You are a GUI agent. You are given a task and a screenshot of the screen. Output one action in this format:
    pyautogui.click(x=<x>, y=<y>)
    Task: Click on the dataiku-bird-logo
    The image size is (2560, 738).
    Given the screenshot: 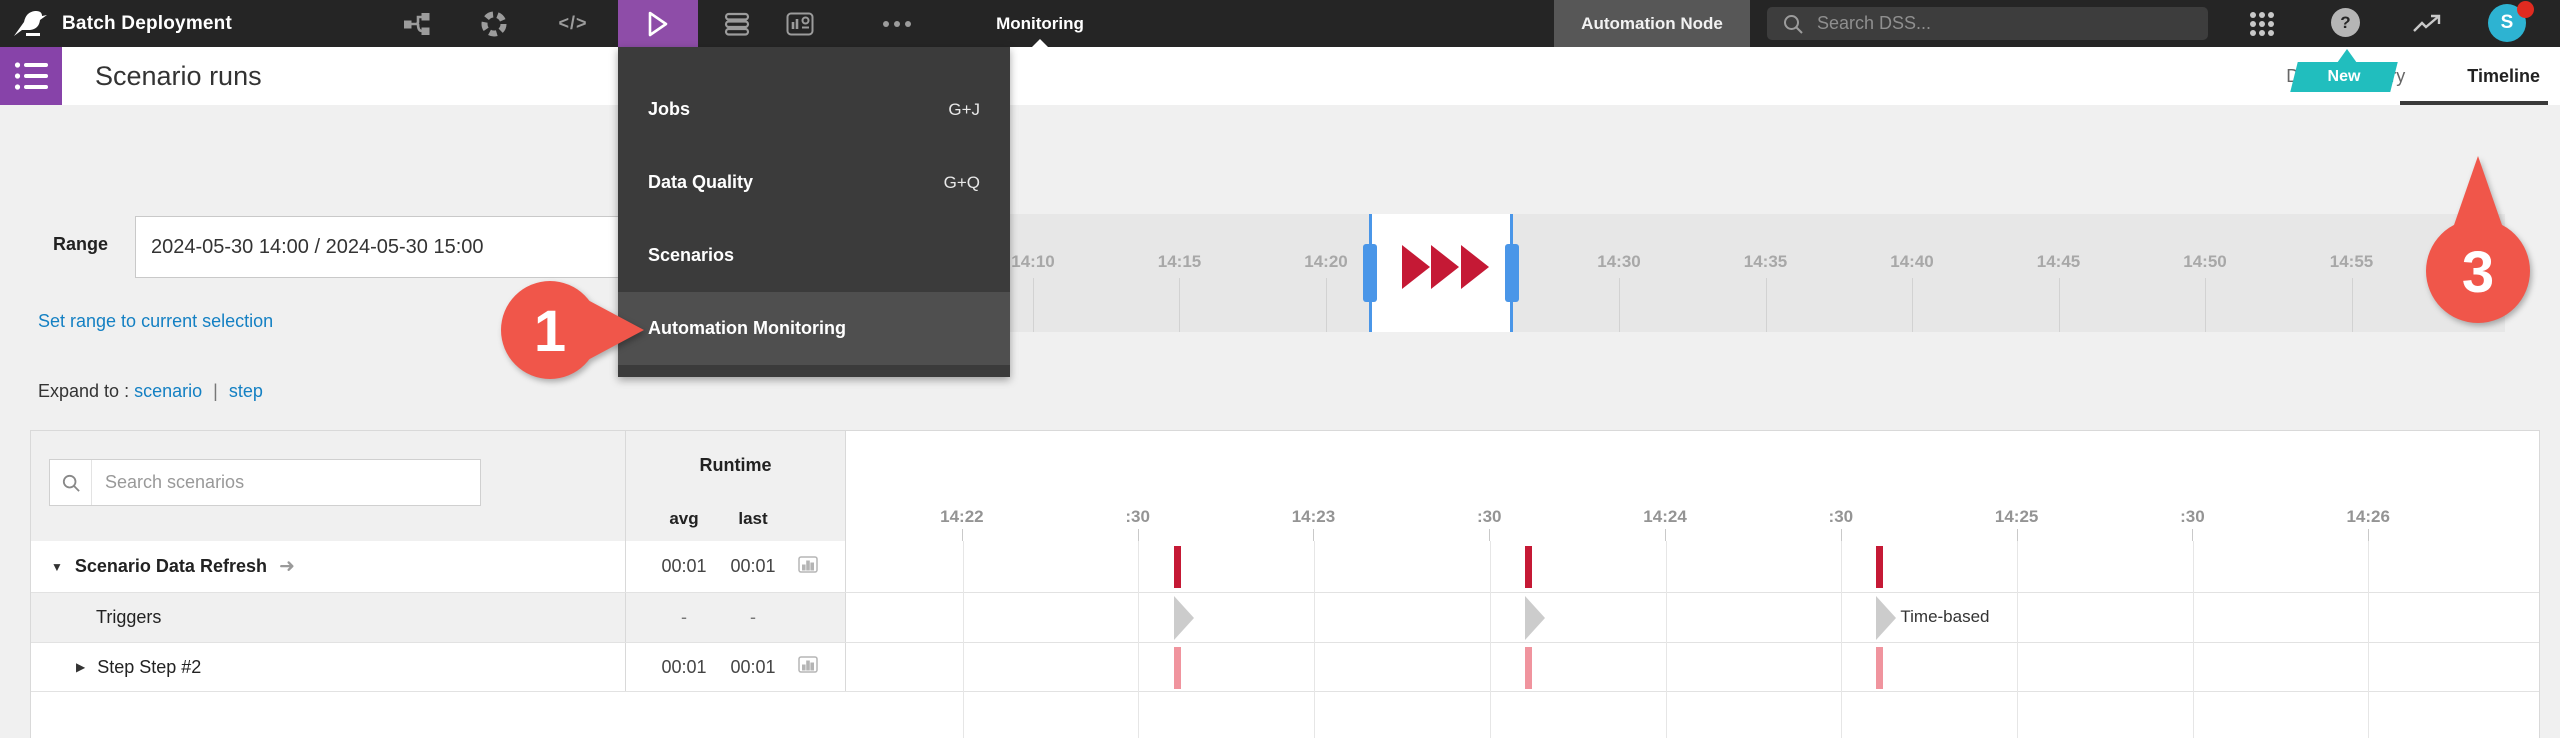 What is the action you would take?
    pyautogui.click(x=30, y=23)
    